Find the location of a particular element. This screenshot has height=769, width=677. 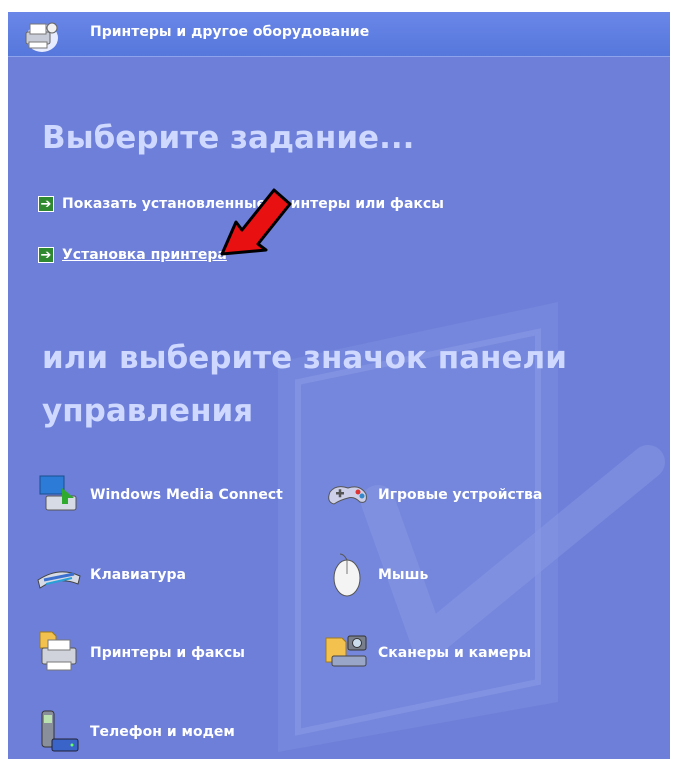

cp-scanners-and-cameras: Сканеры и камеры is located at coordinates (426, 653).